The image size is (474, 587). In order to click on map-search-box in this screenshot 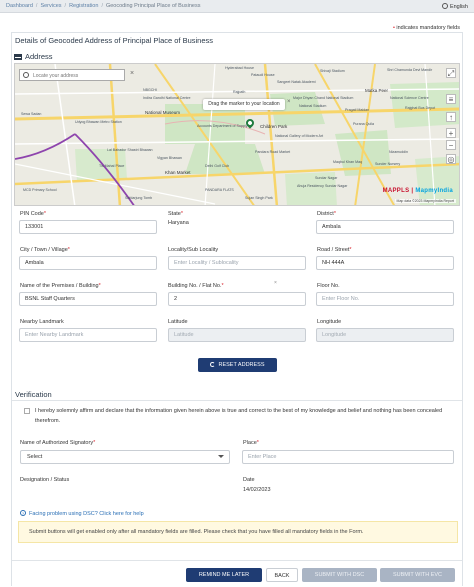, I will do `click(72, 75)`.